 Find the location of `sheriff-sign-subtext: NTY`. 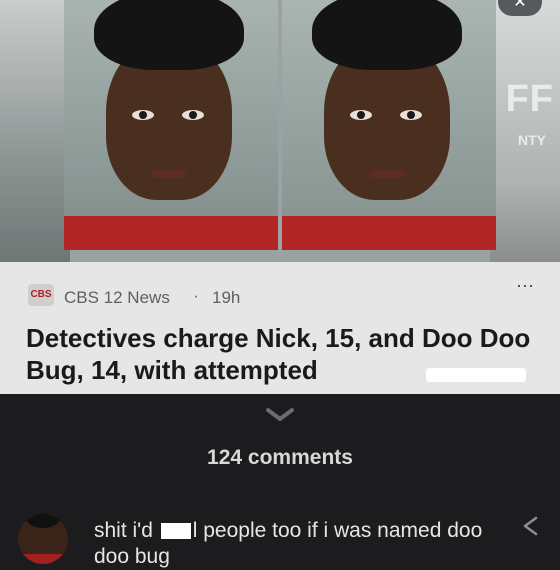

sheriff-sign-subtext: NTY is located at coordinates (532, 140).